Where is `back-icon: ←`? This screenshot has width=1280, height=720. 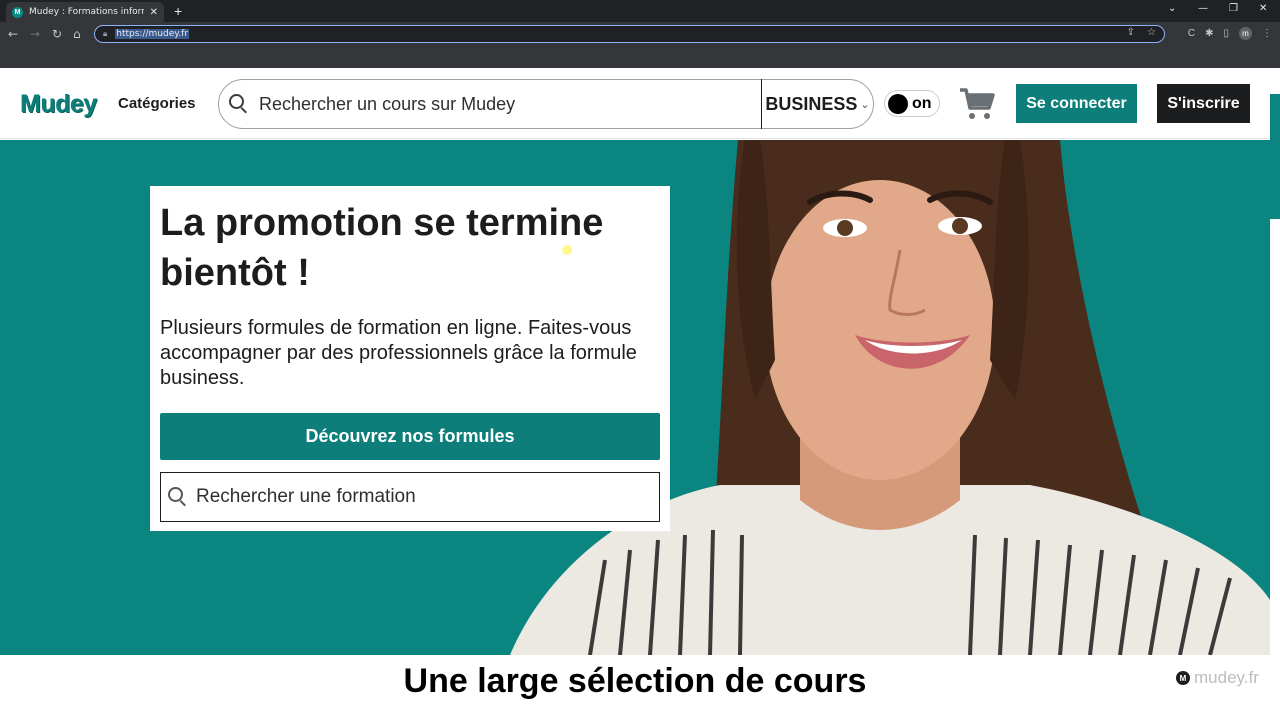 back-icon: ← is located at coordinates (13, 34).